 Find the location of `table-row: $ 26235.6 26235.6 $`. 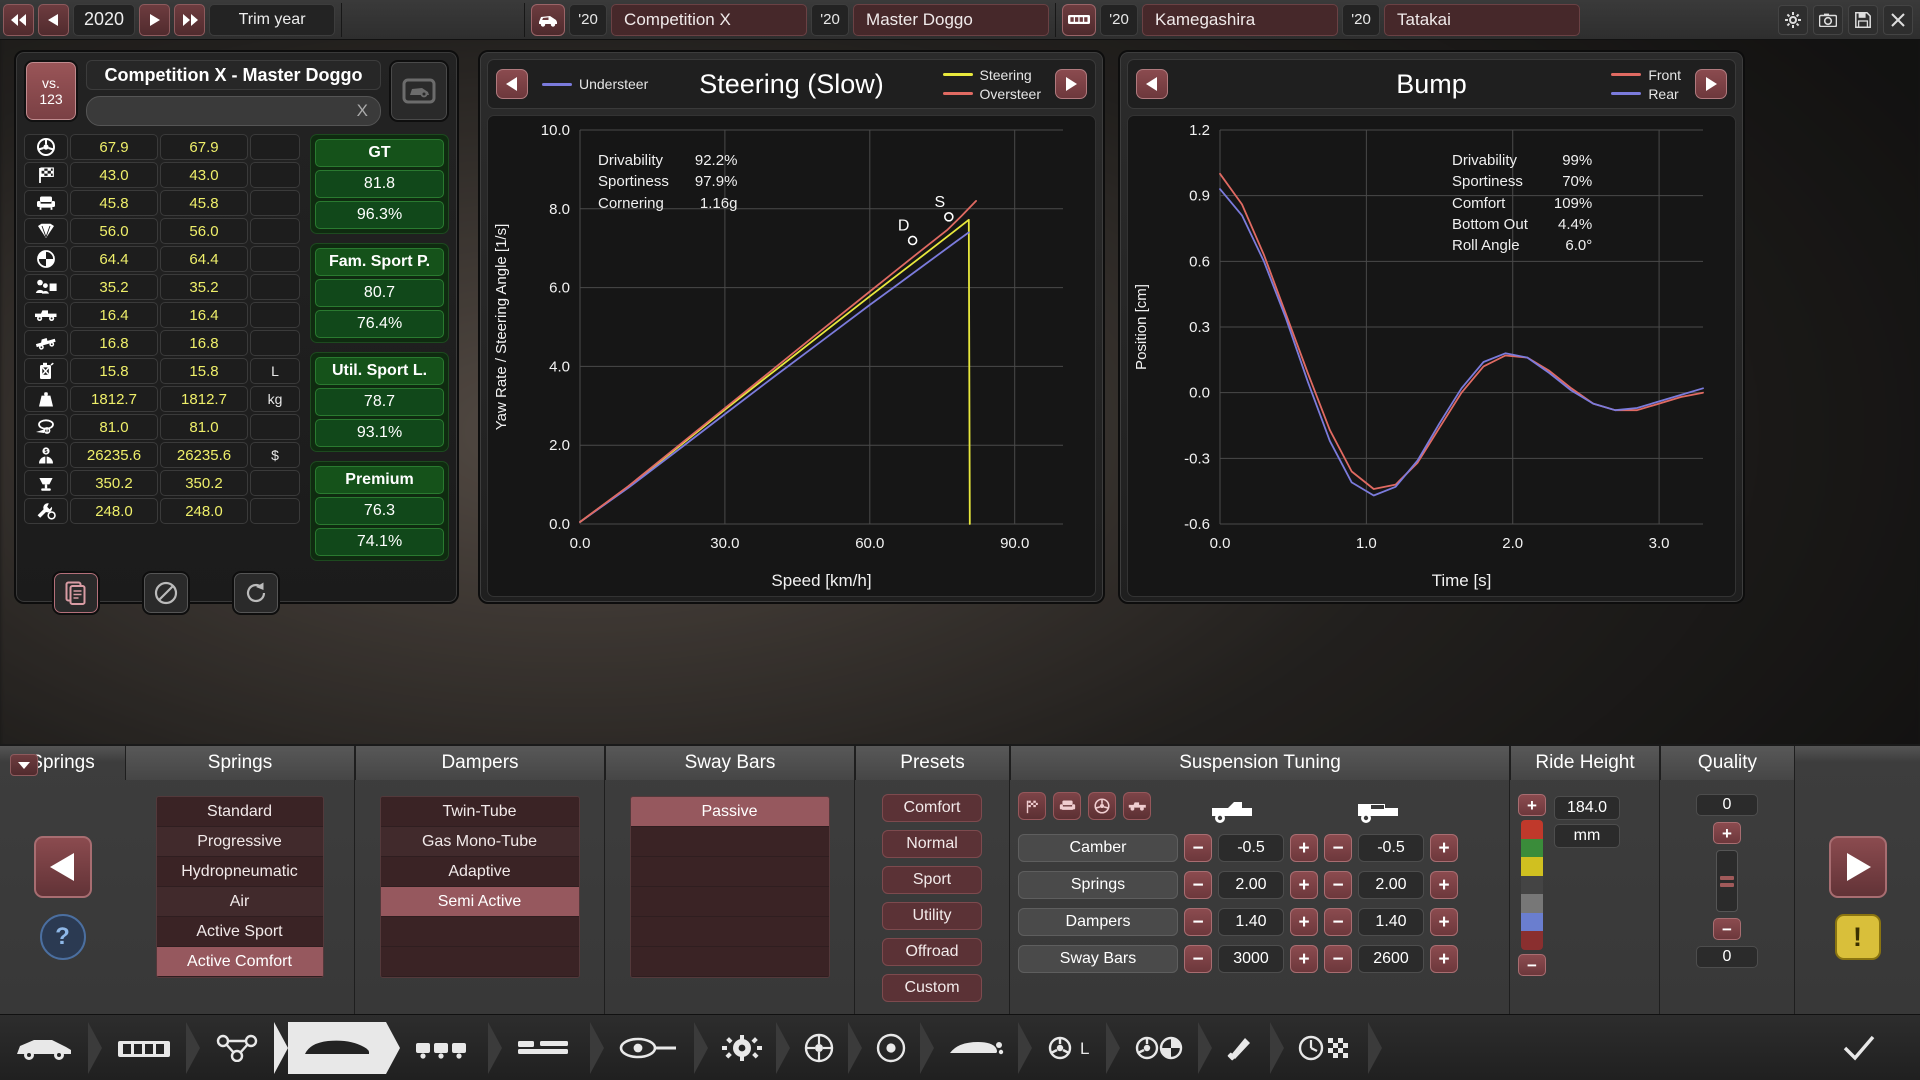

table-row: $ 26235.6 26235.6 $ is located at coordinates (163, 455).